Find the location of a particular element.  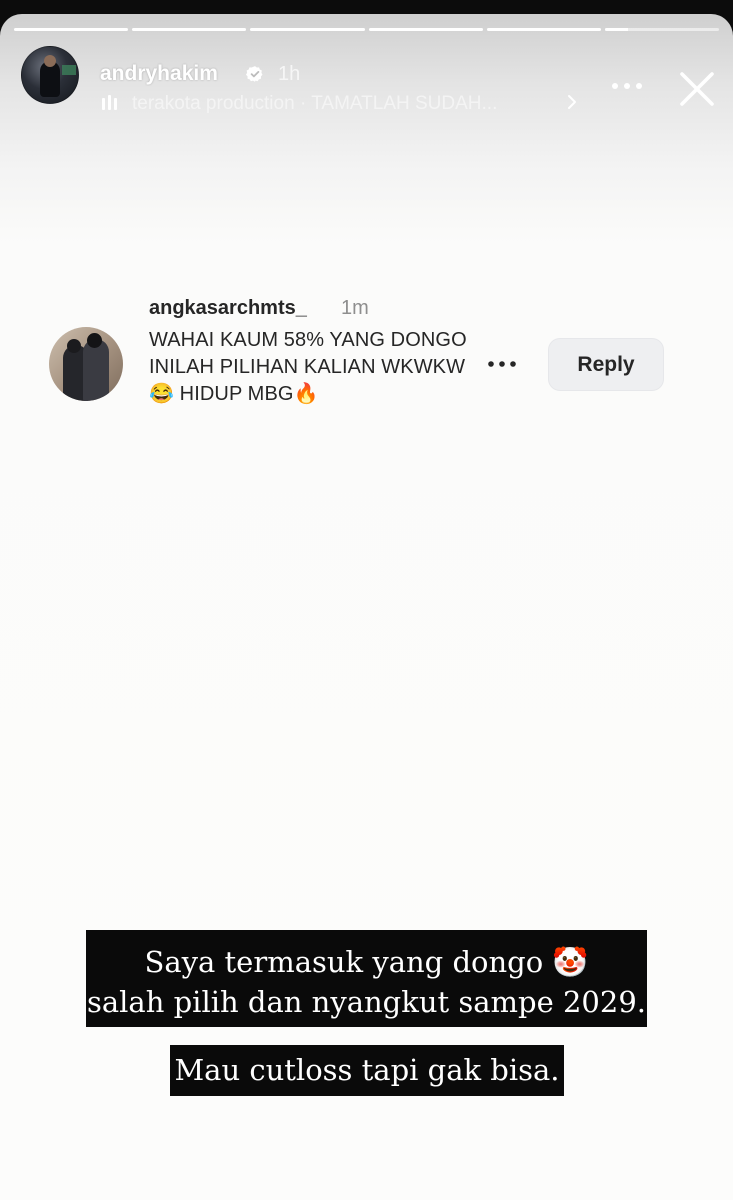

close-icon is located at coordinates (697, 89).